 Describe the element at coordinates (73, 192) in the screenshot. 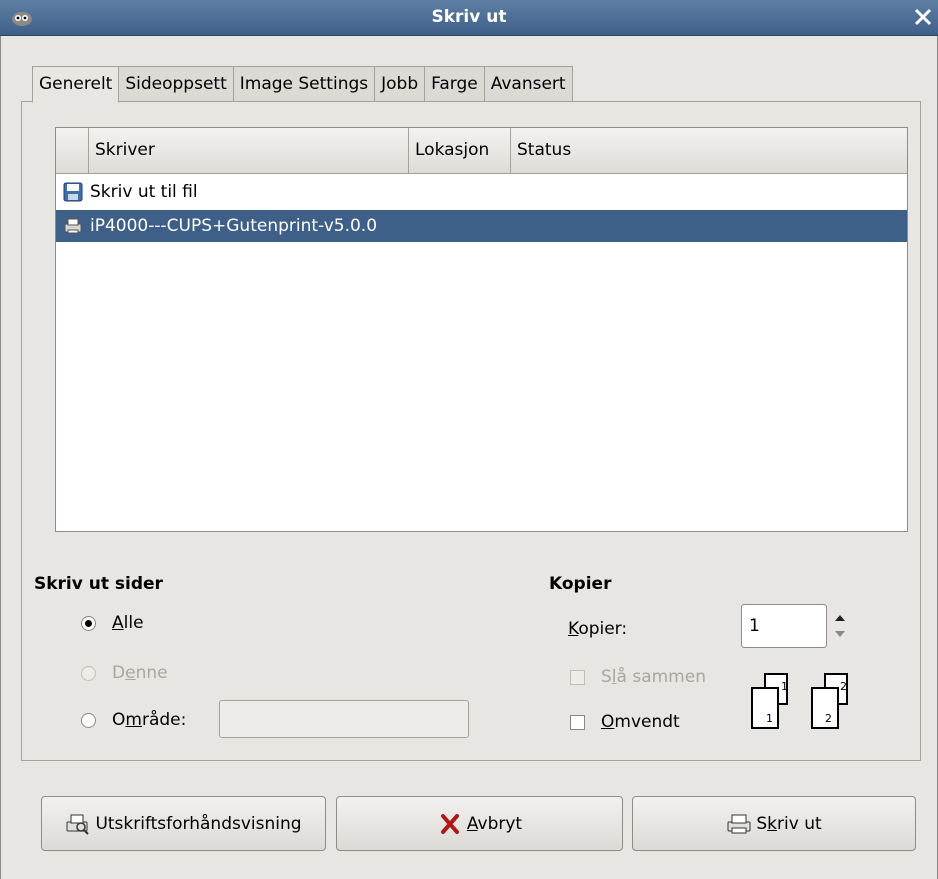

I see `save-to-file-icon` at that location.